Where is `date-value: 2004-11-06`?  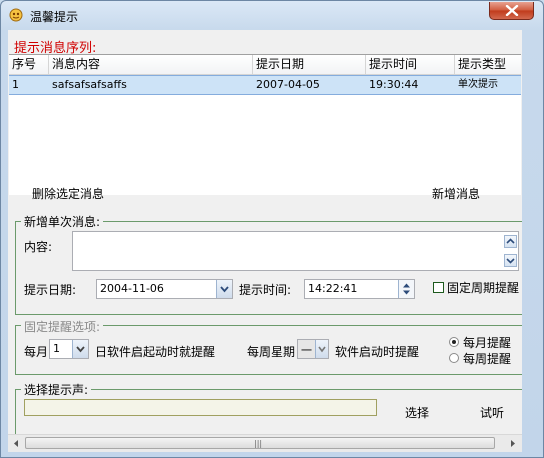
date-value: 2004-11-06 is located at coordinates (132, 288).